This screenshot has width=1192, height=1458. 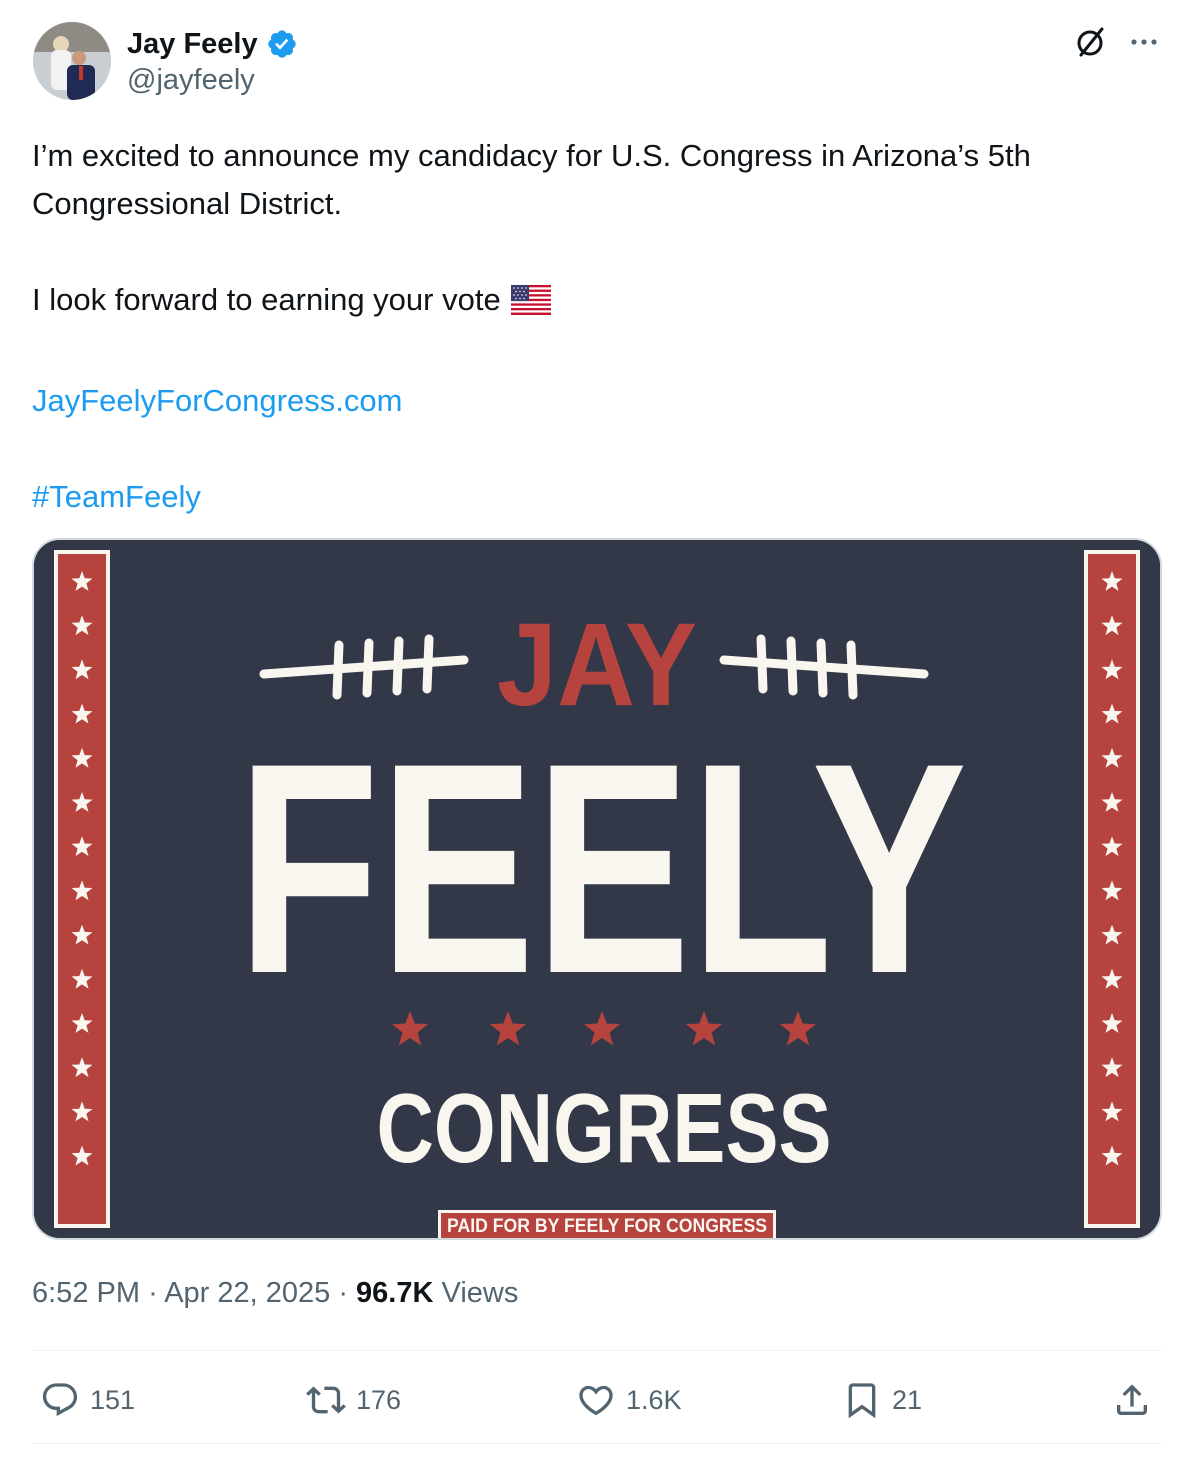 I want to click on verified-badge-icon, so click(x=282, y=44).